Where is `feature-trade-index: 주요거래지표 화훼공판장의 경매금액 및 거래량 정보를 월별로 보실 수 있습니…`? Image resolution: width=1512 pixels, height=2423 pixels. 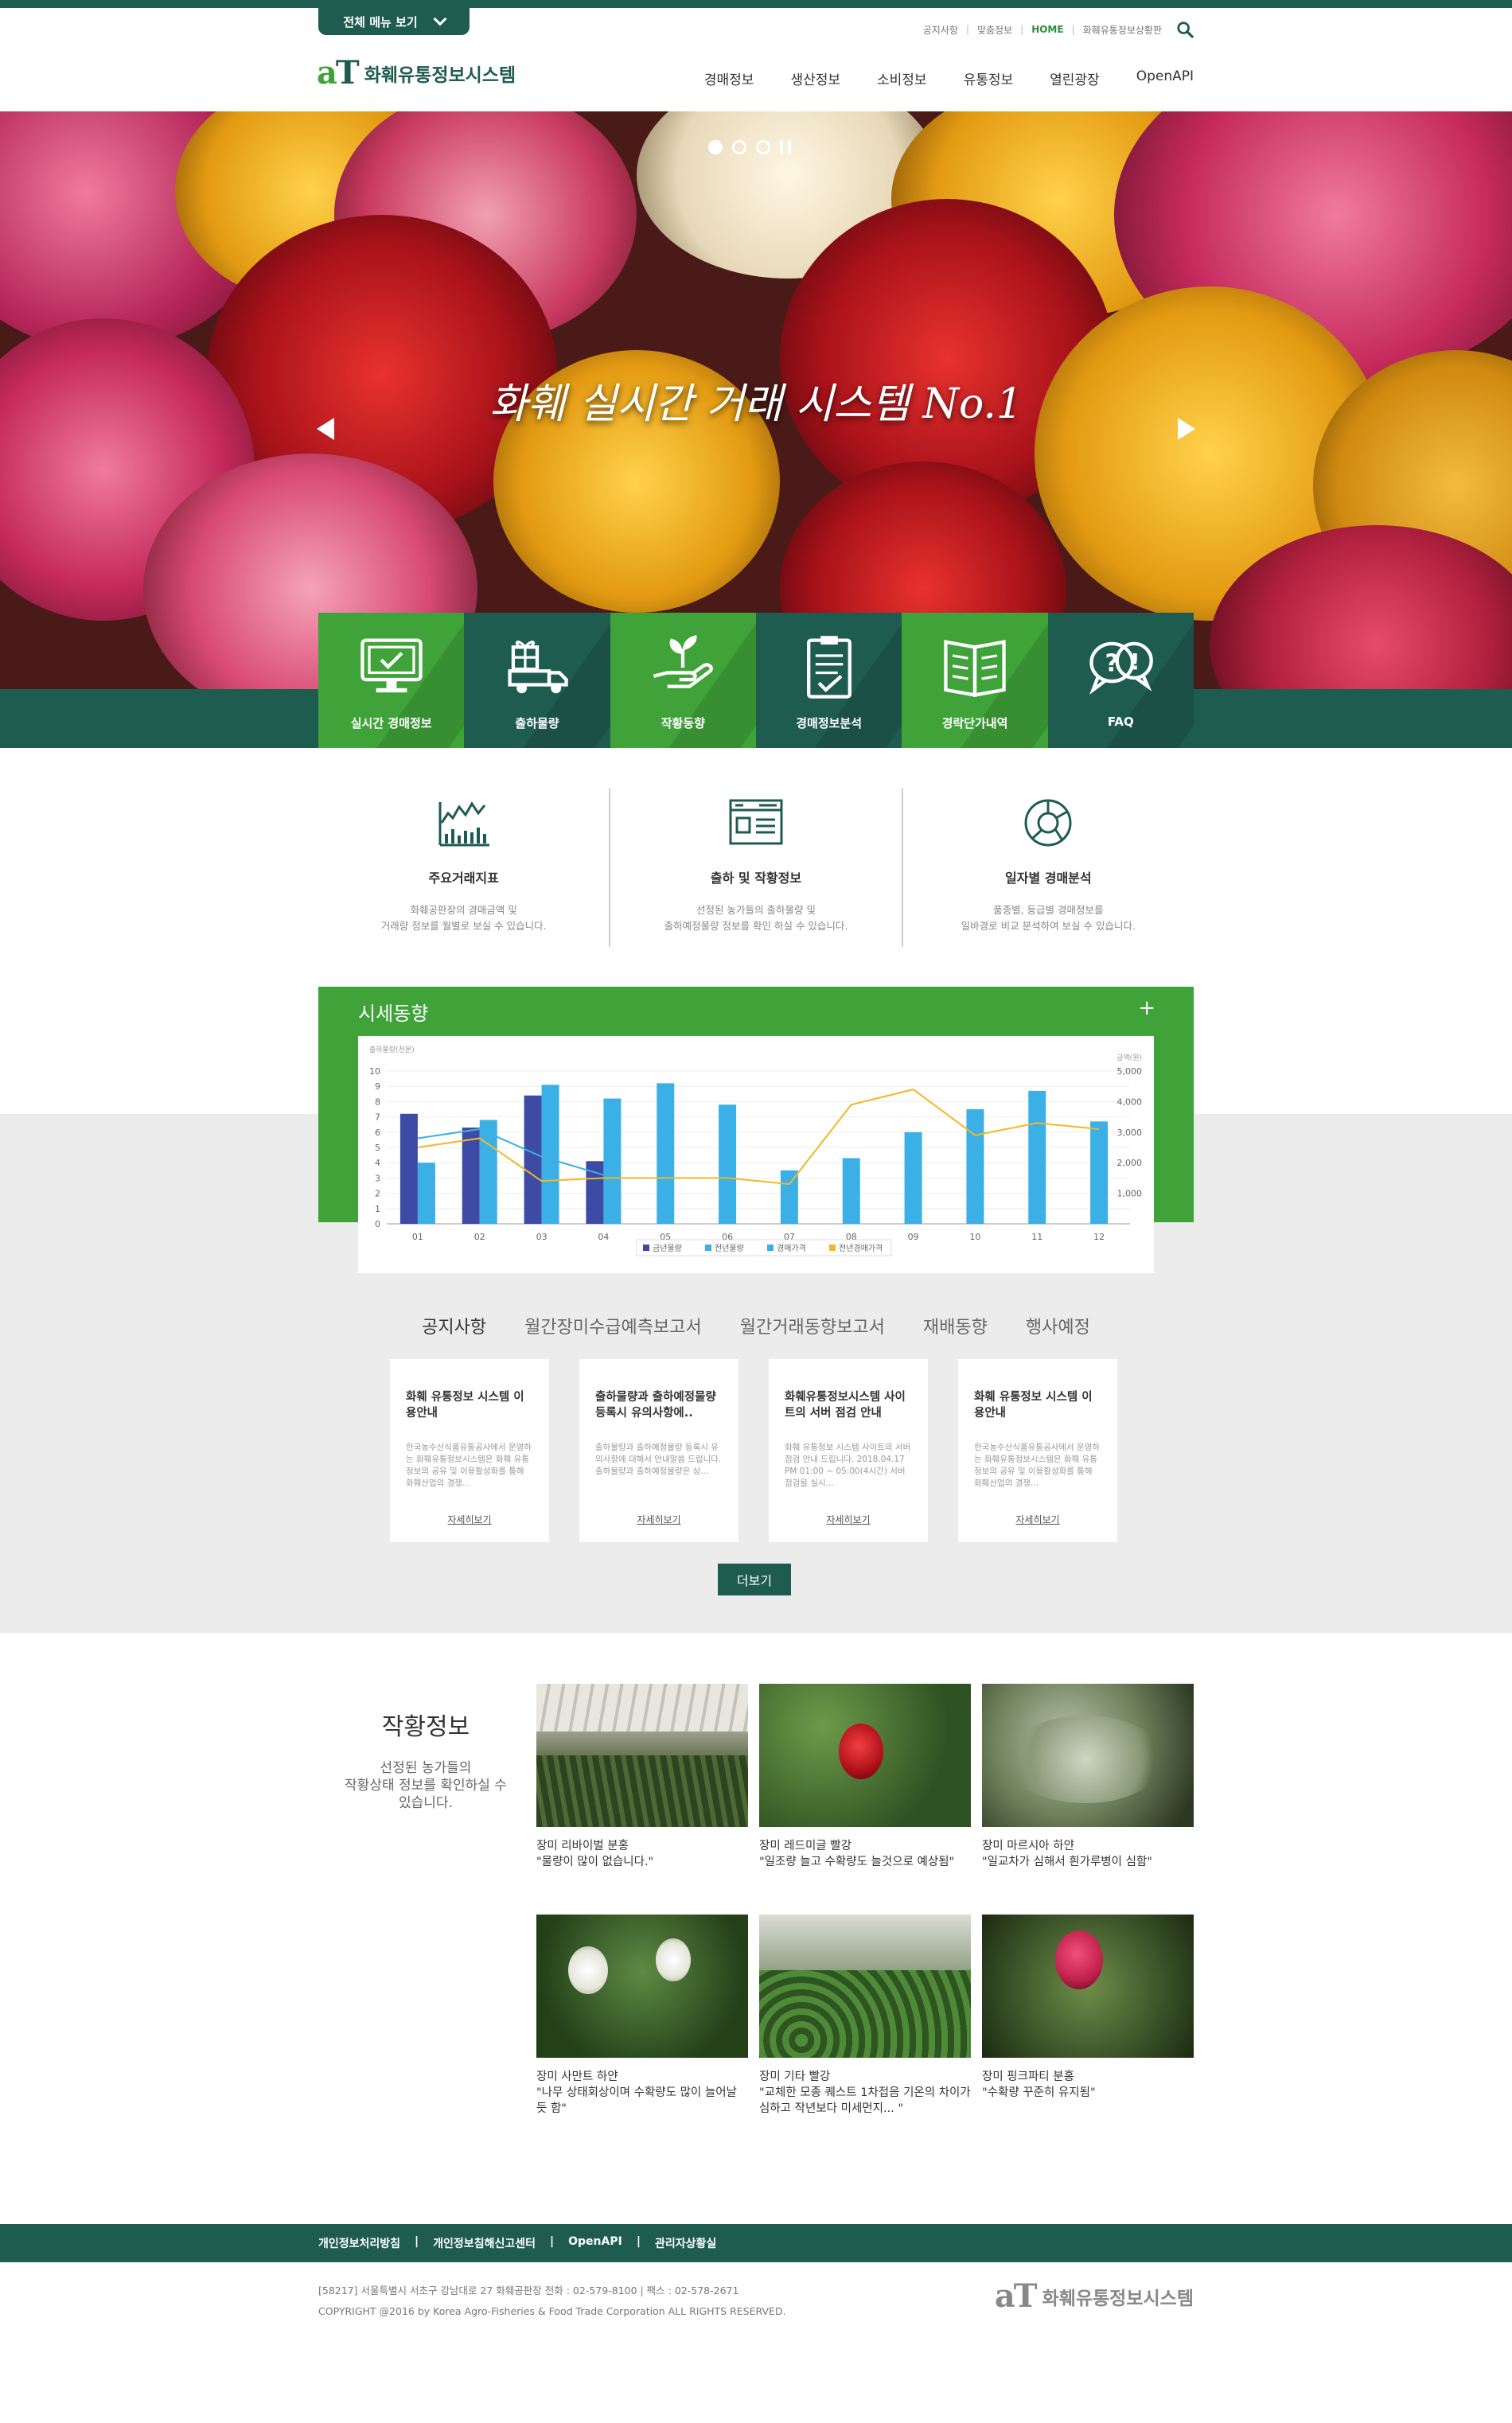 feature-trade-index: 주요거래지표 화훼공판장의 경매금액 및 거래량 정보를 월별로 보실 수 있습니… is located at coordinates (463, 867).